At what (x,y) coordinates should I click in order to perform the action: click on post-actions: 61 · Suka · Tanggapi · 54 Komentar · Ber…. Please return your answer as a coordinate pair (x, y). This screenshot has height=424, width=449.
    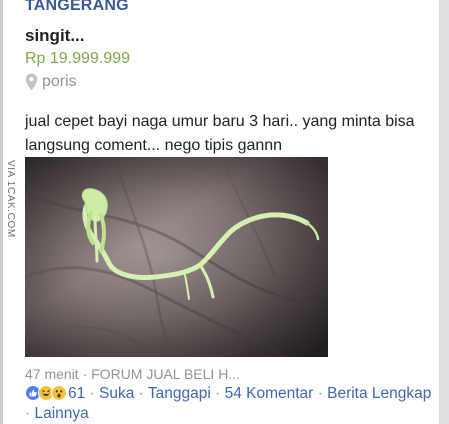
    Looking at the image, I should click on (230, 404).